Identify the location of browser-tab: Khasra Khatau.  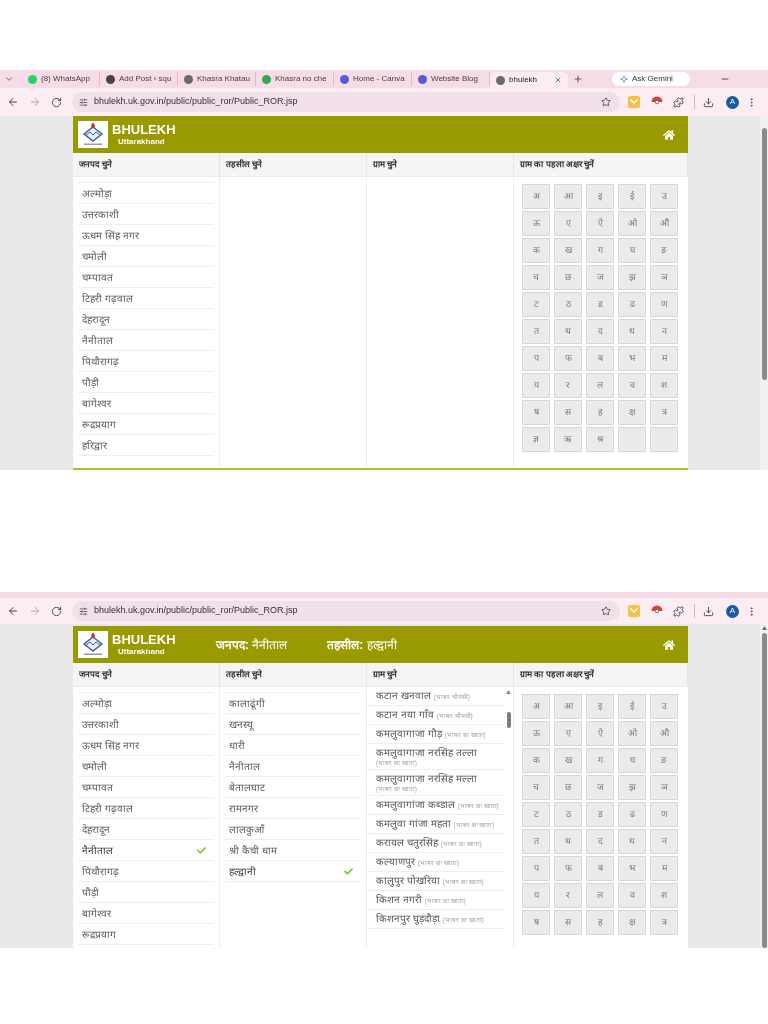
(217, 79).